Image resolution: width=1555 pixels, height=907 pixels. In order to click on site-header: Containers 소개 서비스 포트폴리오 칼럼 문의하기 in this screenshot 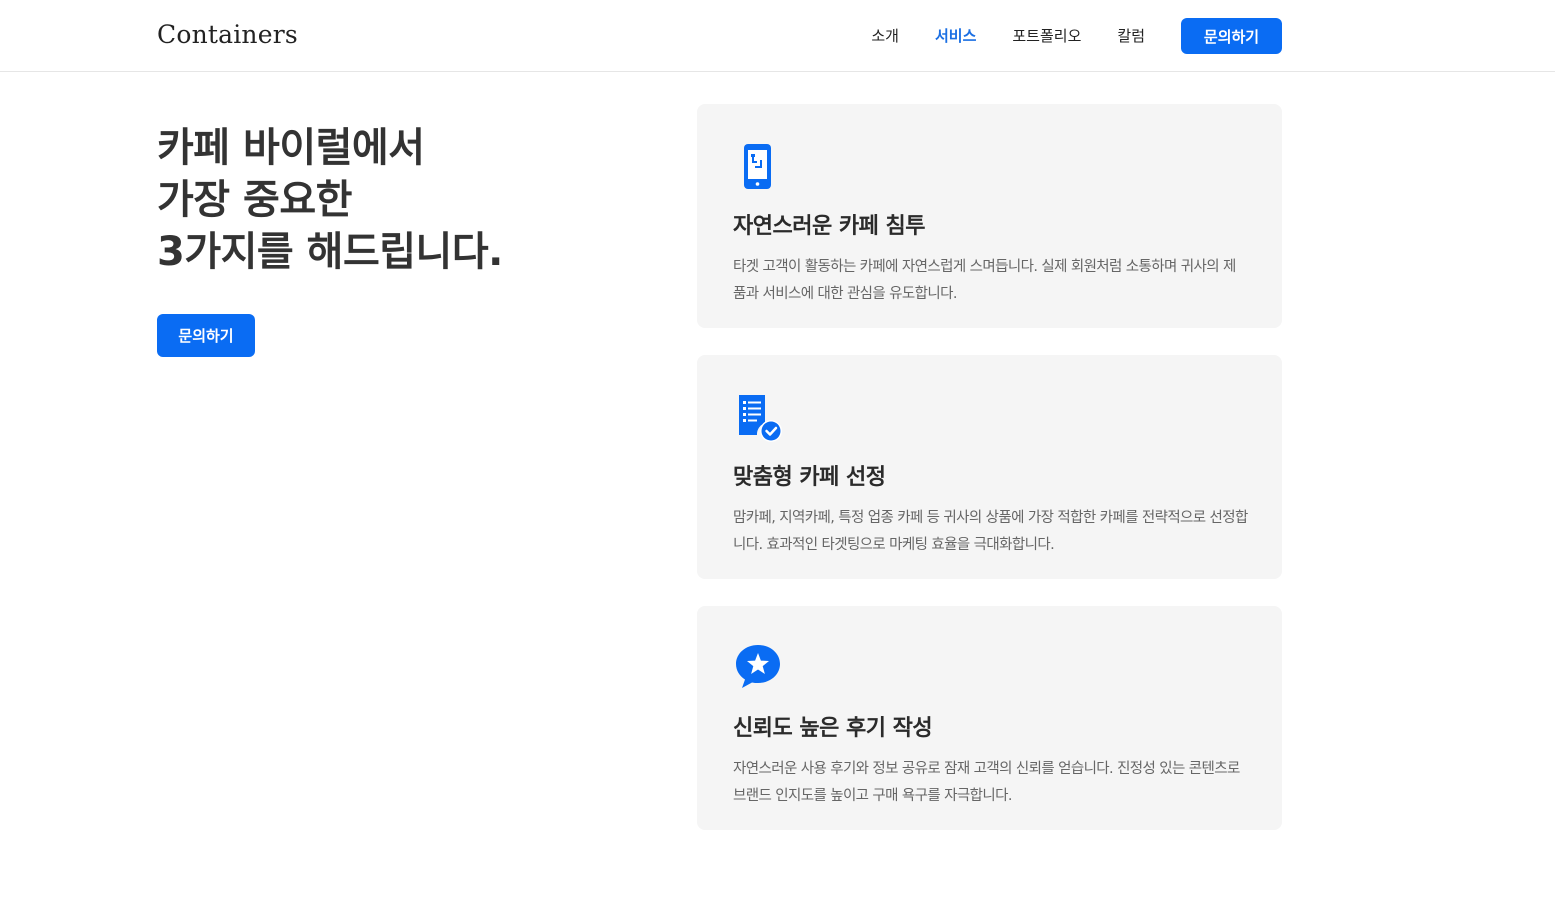, I will do `click(777, 36)`.